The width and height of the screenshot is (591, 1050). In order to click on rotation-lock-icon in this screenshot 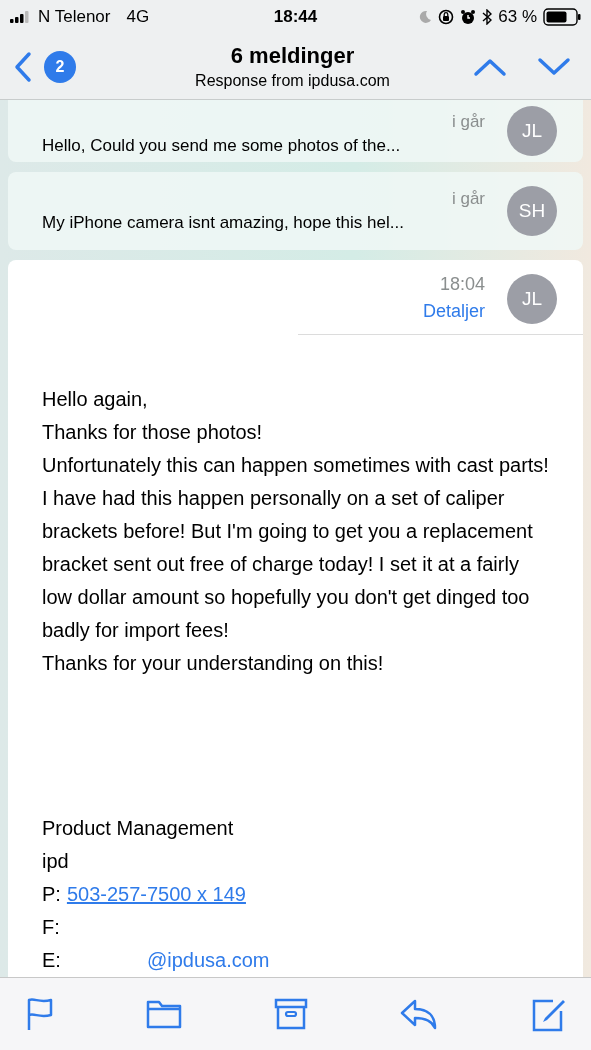, I will do `click(446, 17)`.